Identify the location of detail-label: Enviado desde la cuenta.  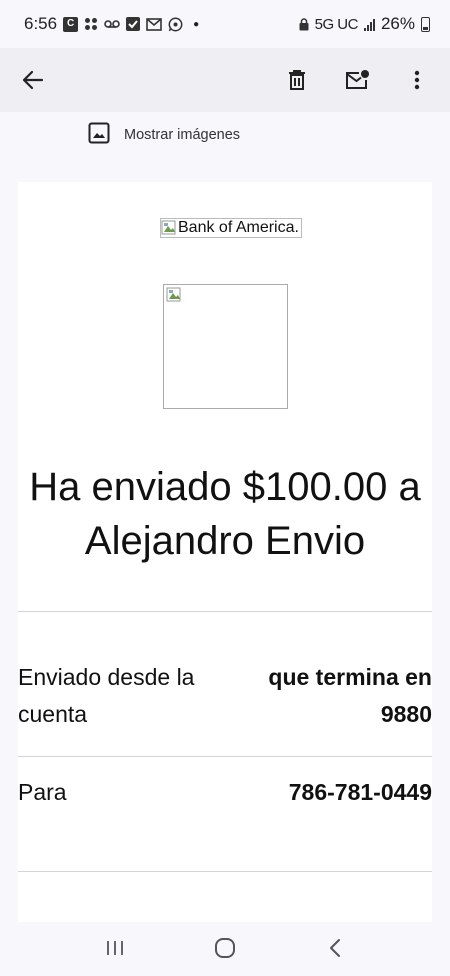
(106, 695).